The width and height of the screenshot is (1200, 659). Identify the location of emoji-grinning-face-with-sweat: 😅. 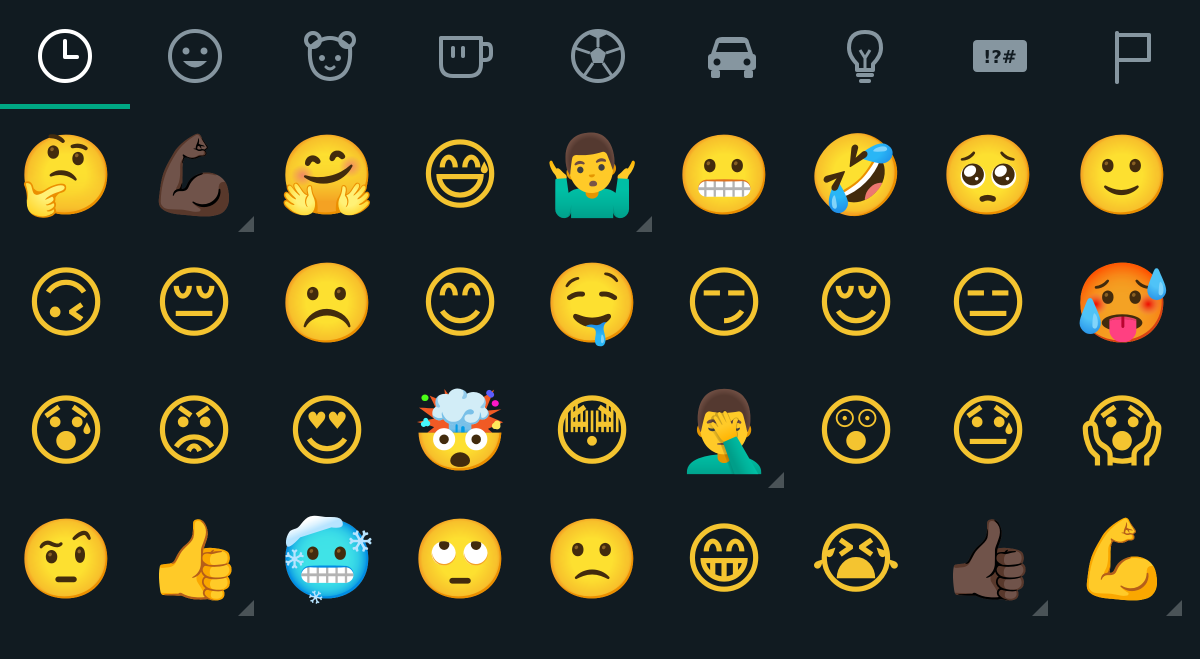
(460, 176).